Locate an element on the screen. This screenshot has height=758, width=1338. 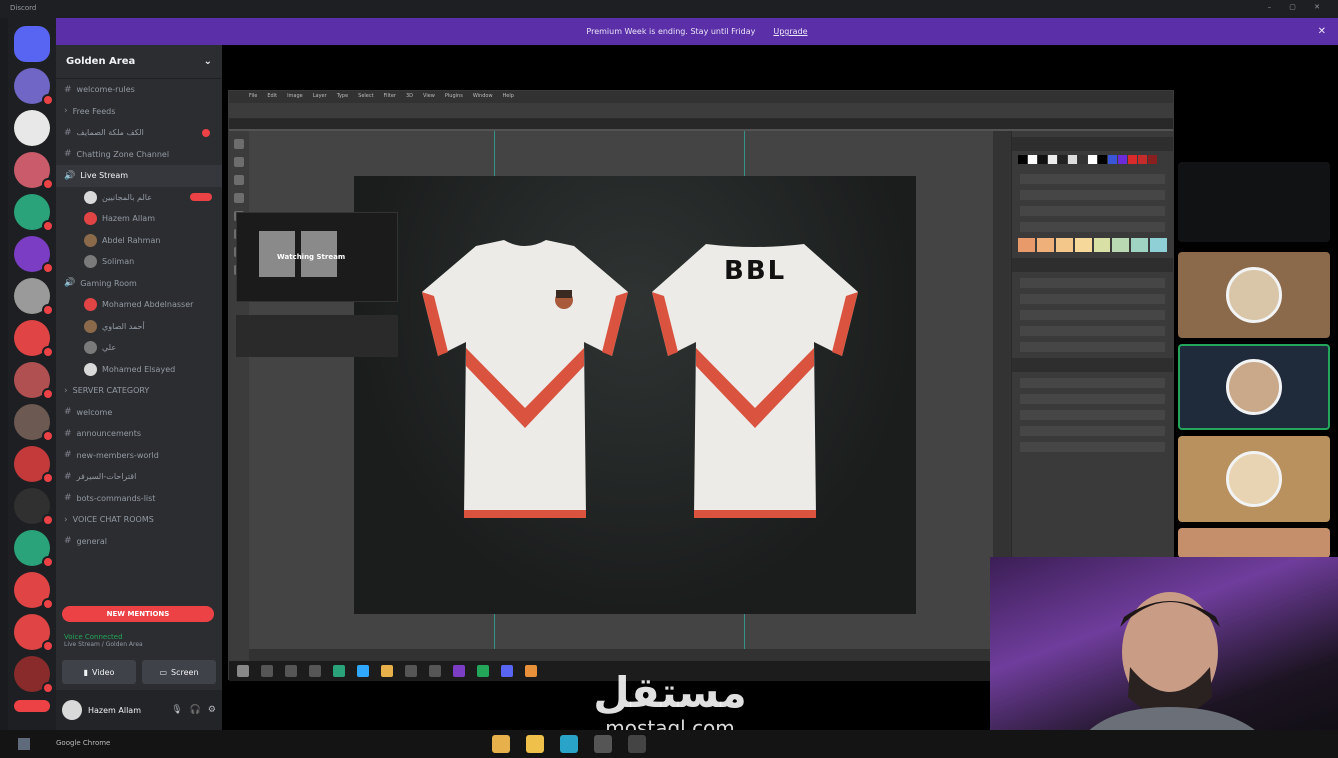
server-header: Golden Area ⌄ is located at coordinates (139, 62).